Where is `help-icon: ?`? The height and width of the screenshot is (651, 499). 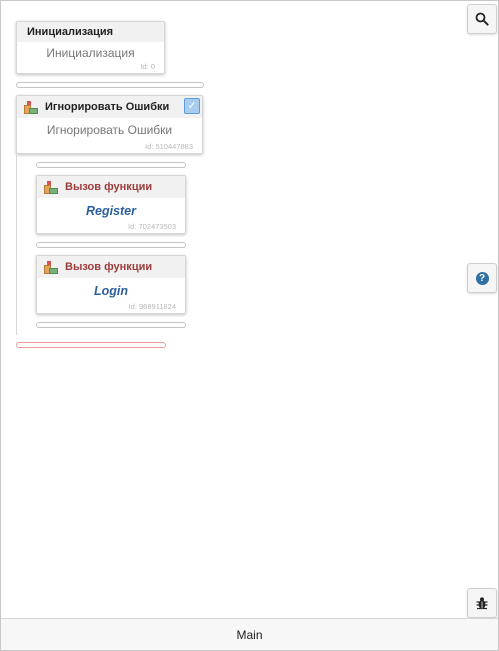 help-icon: ? is located at coordinates (482, 278).